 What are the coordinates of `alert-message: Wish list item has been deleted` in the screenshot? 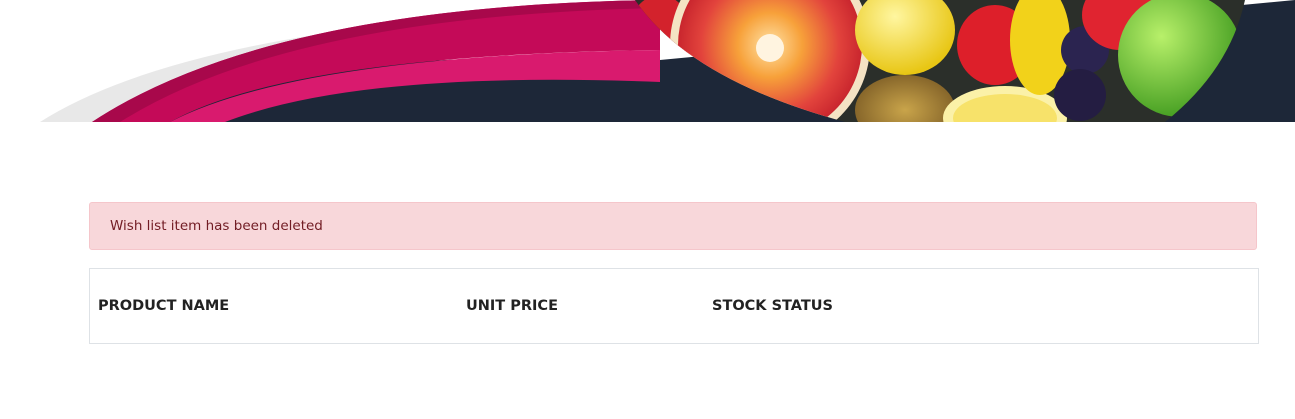 It's located at (216, 226).